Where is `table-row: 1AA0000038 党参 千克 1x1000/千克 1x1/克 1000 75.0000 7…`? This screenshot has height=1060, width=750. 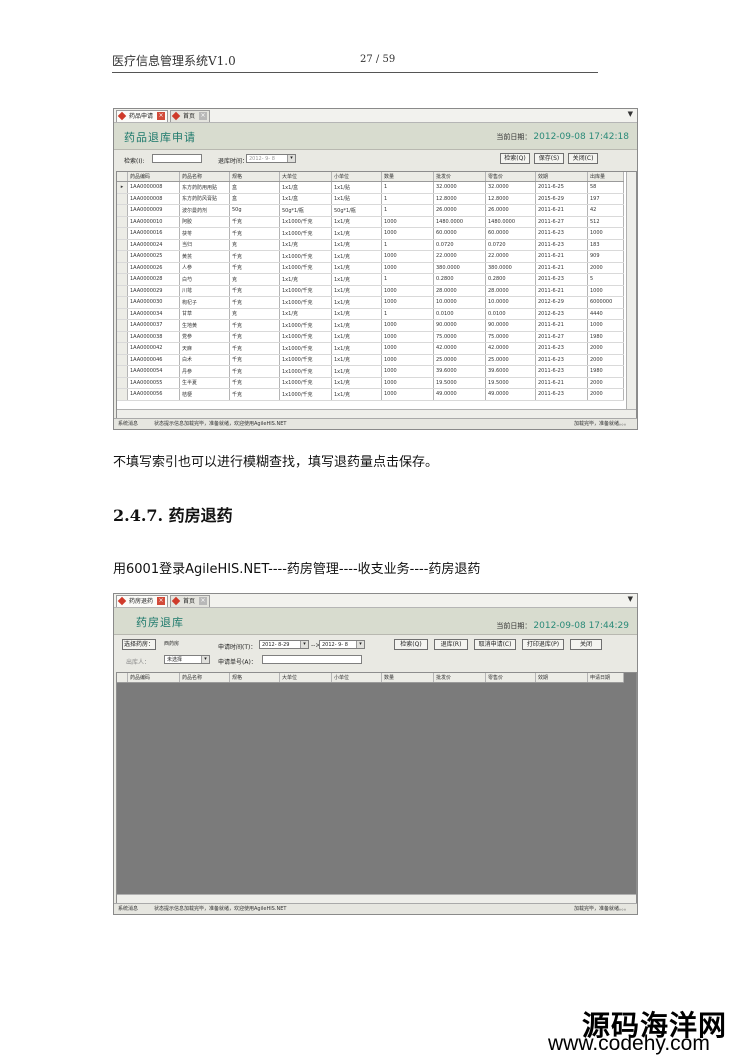
table-row: 1AA0000038 党参 千克 1x1000/千克 1x1/克 1000 75.0000 7… is located at coordinates (370, 337).